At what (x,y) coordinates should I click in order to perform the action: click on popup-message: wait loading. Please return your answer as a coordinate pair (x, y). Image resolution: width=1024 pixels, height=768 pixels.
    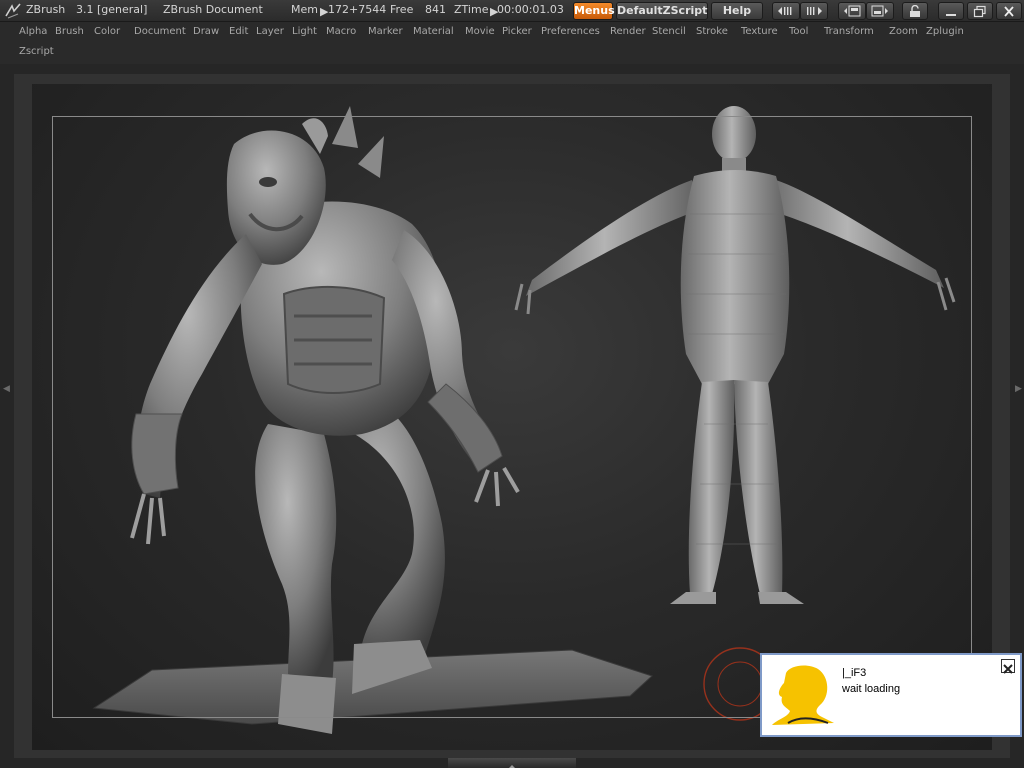
    Looking at the image, I should click on (871, 689).